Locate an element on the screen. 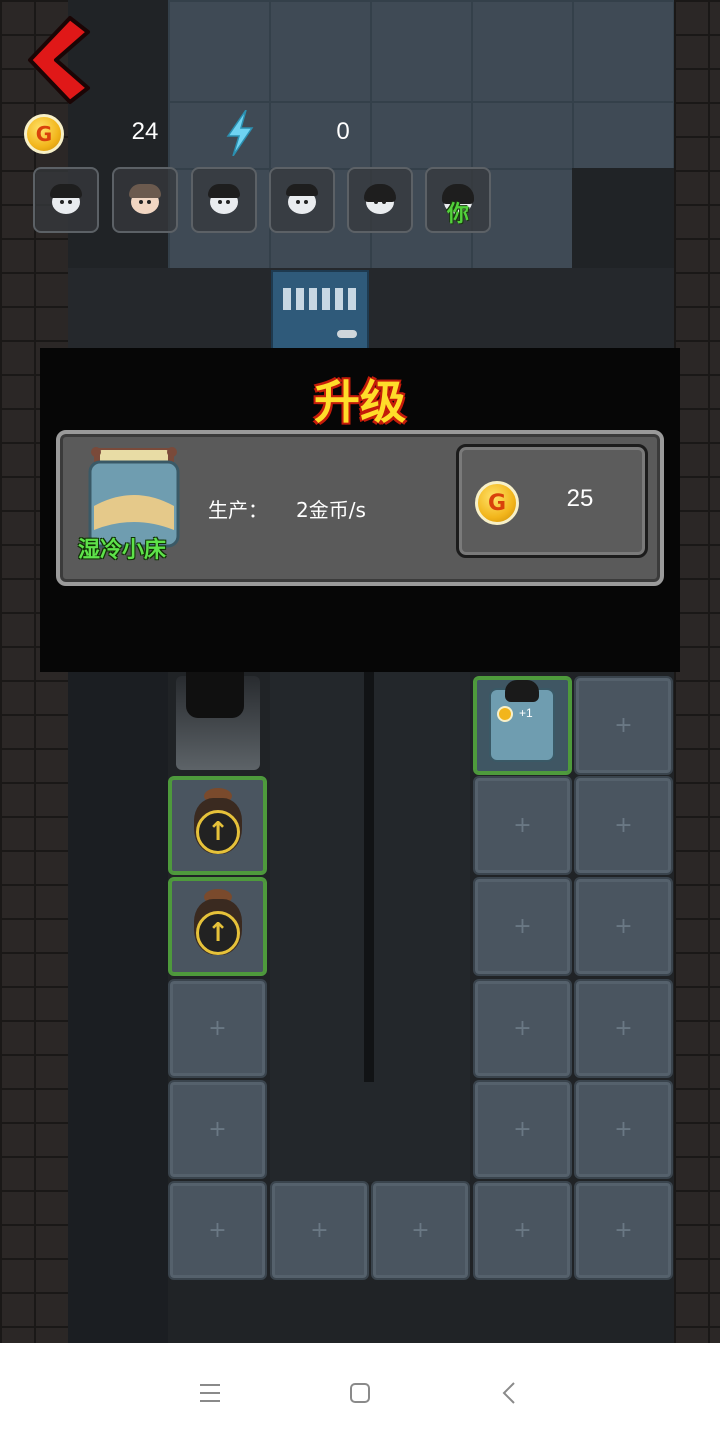 The width and height of the screenshot is (720, 1440). middle-divider is located at coordinates (369, 877).